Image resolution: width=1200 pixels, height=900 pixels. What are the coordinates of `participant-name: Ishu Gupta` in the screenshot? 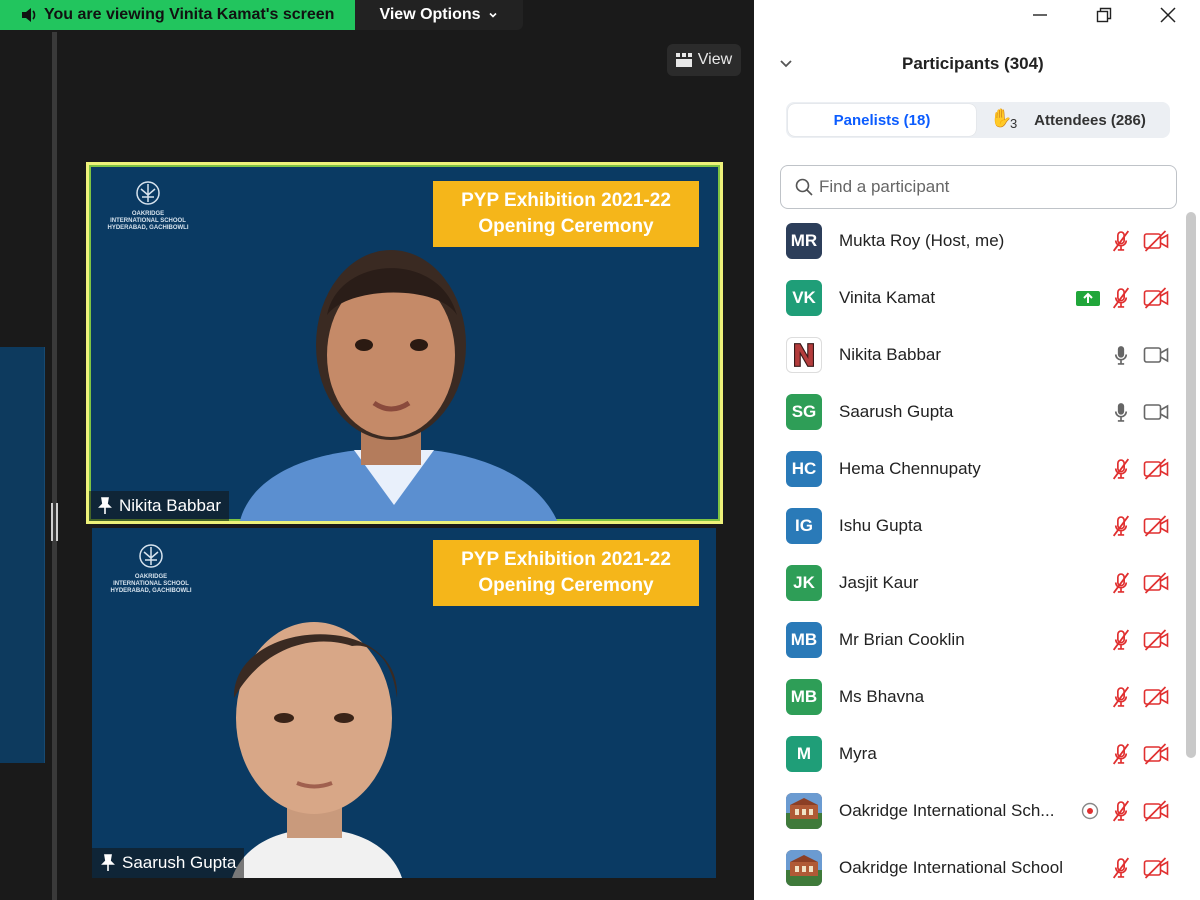 It's located at (881, 525).